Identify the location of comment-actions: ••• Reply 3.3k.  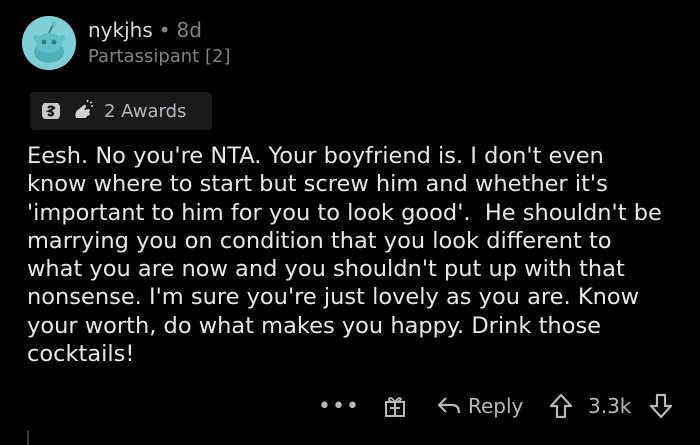
(350, 406).